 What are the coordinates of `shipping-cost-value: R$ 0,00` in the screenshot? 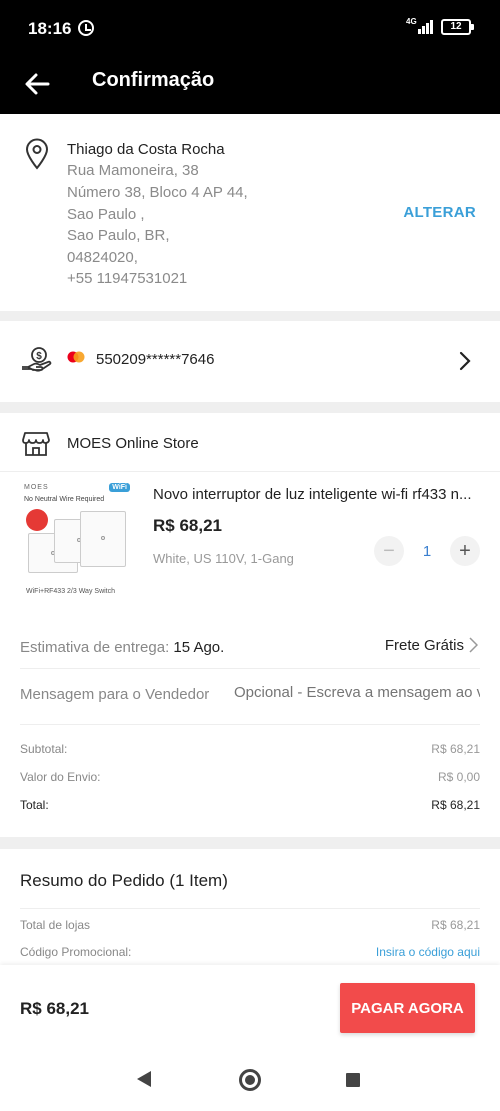 It's located at (458, 777).